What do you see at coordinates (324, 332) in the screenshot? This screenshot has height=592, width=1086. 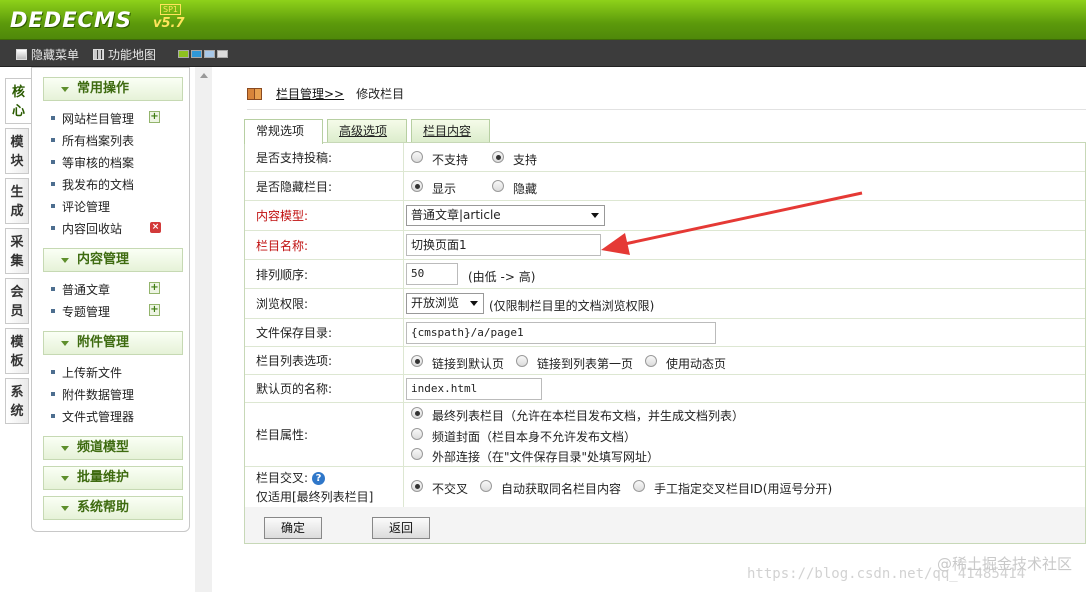 I see `field-label: 文件保存目录:` at bounding box center [324, 332].